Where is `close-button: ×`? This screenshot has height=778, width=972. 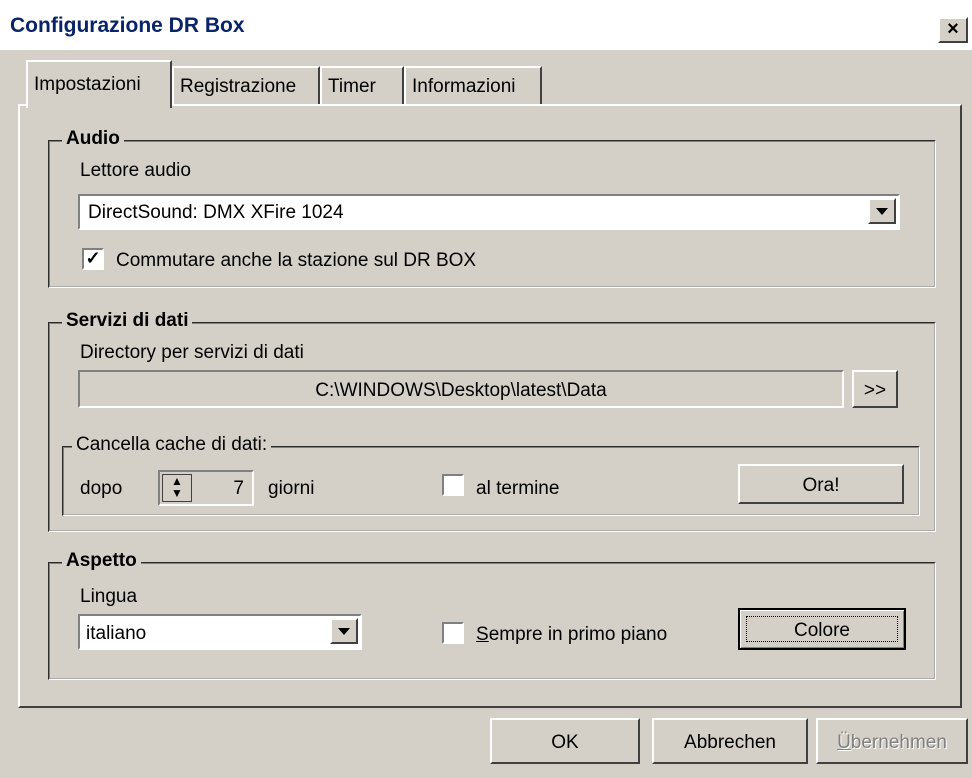
close-button: × is located at coordinates (953, 30).